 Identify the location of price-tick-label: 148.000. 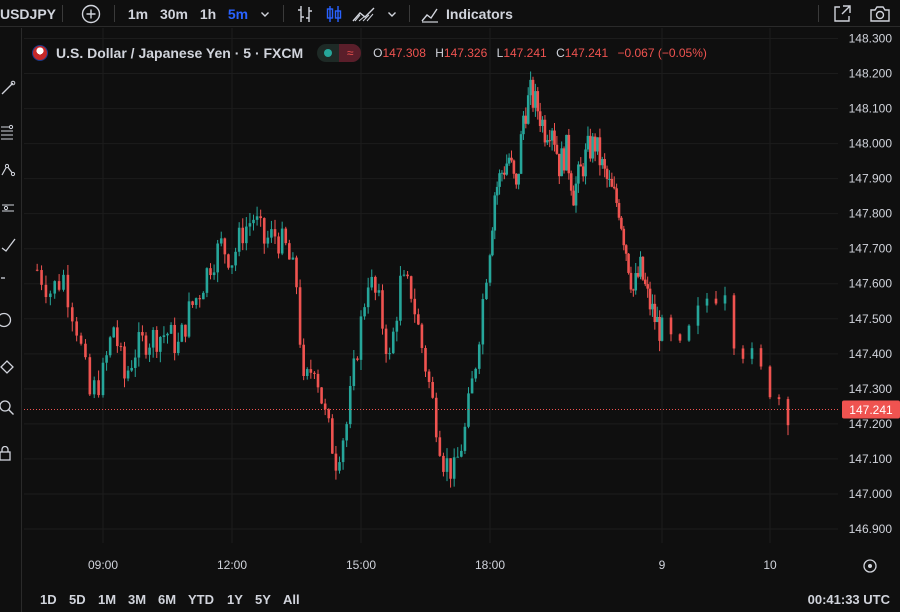
(871, 144).